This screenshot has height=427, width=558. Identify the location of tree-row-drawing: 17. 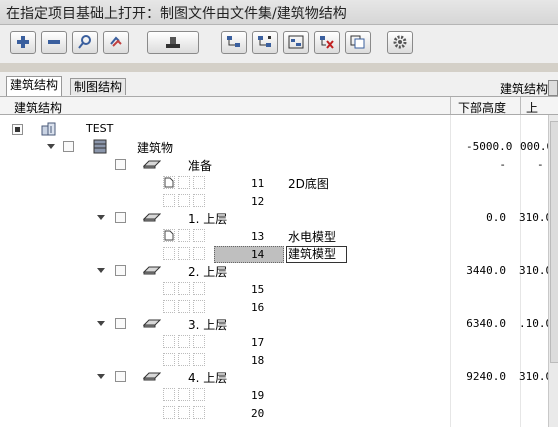
(274, 342).